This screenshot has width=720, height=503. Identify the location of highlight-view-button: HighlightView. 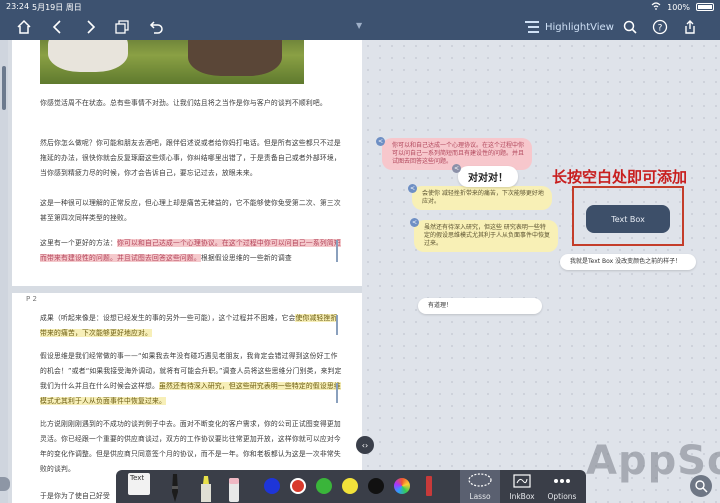
(569, 27).